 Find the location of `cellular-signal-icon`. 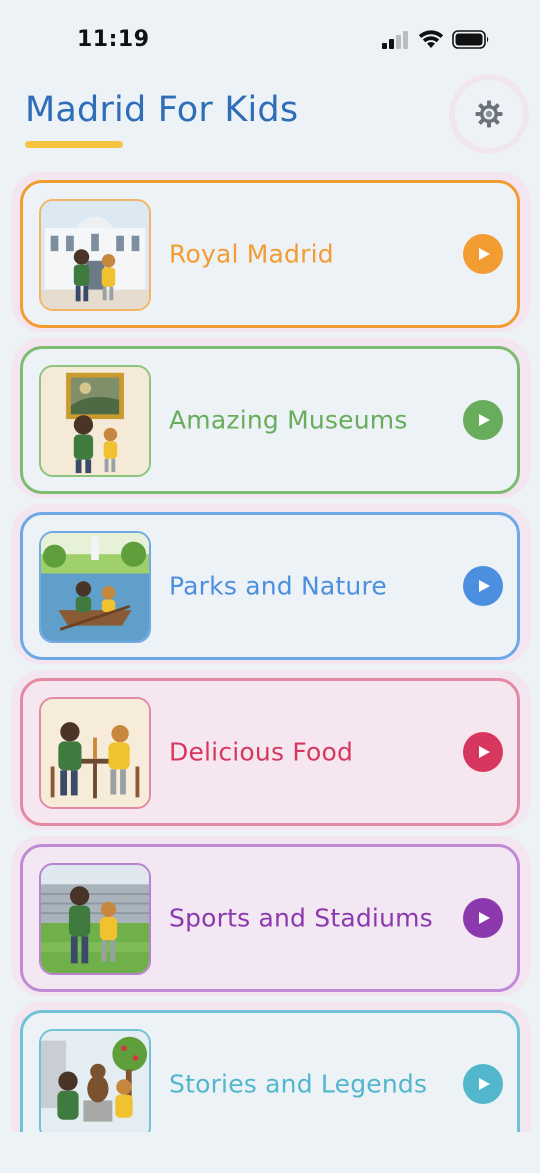

cellular-signal-icon is located at coordinates (395, 40).